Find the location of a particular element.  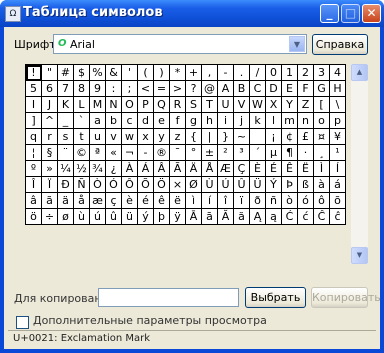

char-cell: = is located at coordinates (162, 89).